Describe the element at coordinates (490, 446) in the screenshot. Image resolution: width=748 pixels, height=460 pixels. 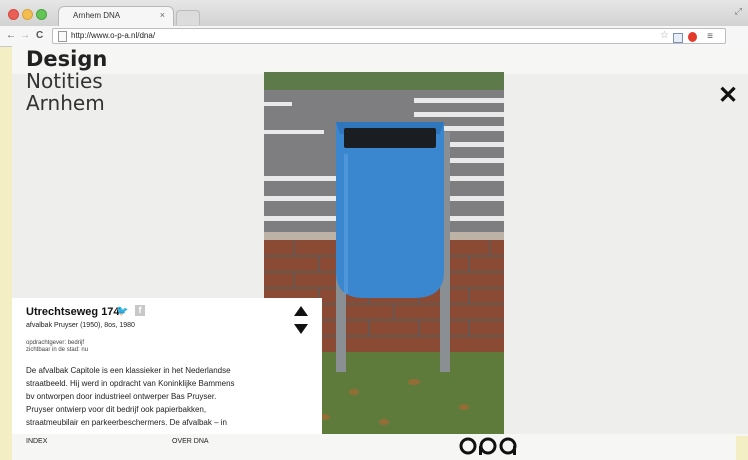
I see `opa-logo-icon` at that location.